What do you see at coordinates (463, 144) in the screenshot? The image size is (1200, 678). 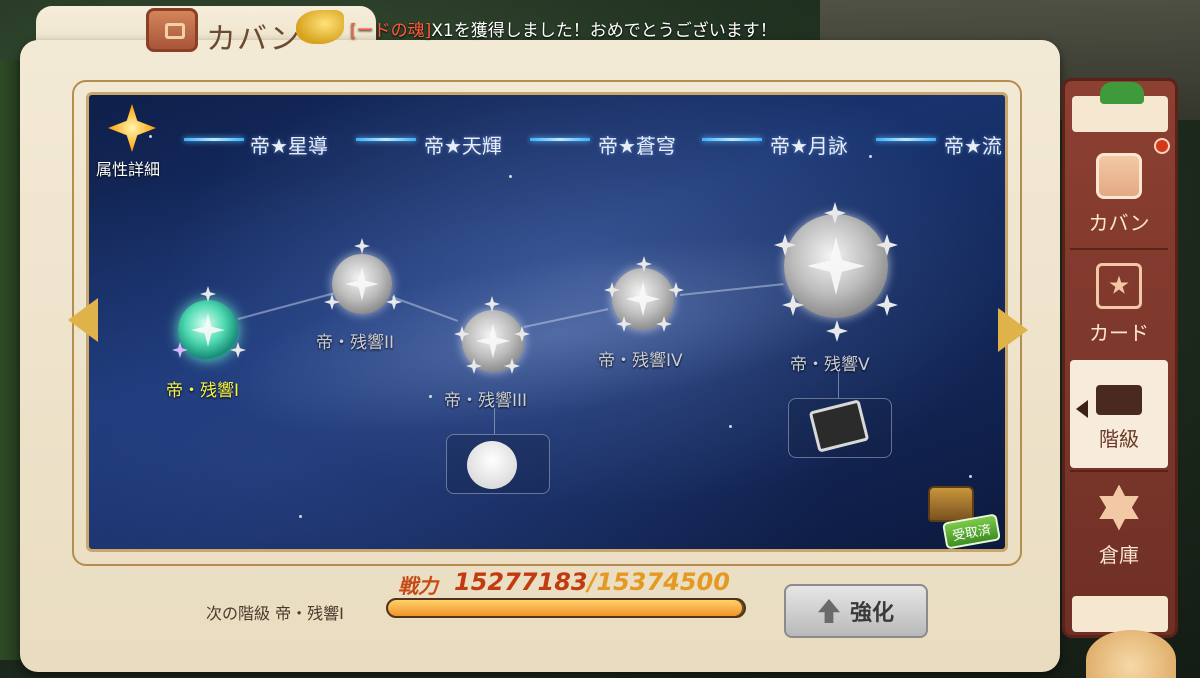 I see `tier-tab-2: 帝★天輝` at bounding box center [463, 144].